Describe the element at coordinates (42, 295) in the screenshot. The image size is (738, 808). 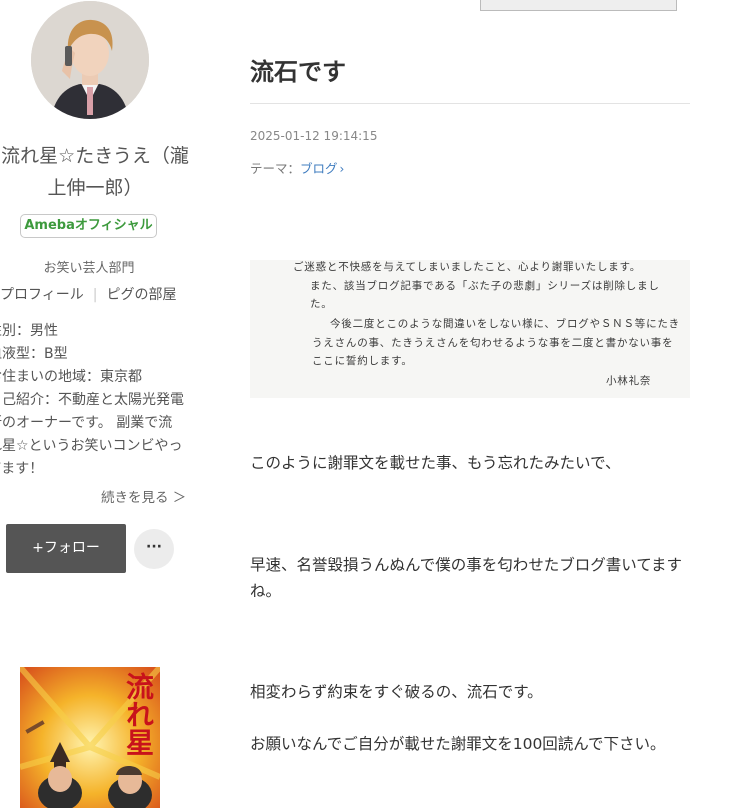
I see `profile-link: プロフィール` at that location.